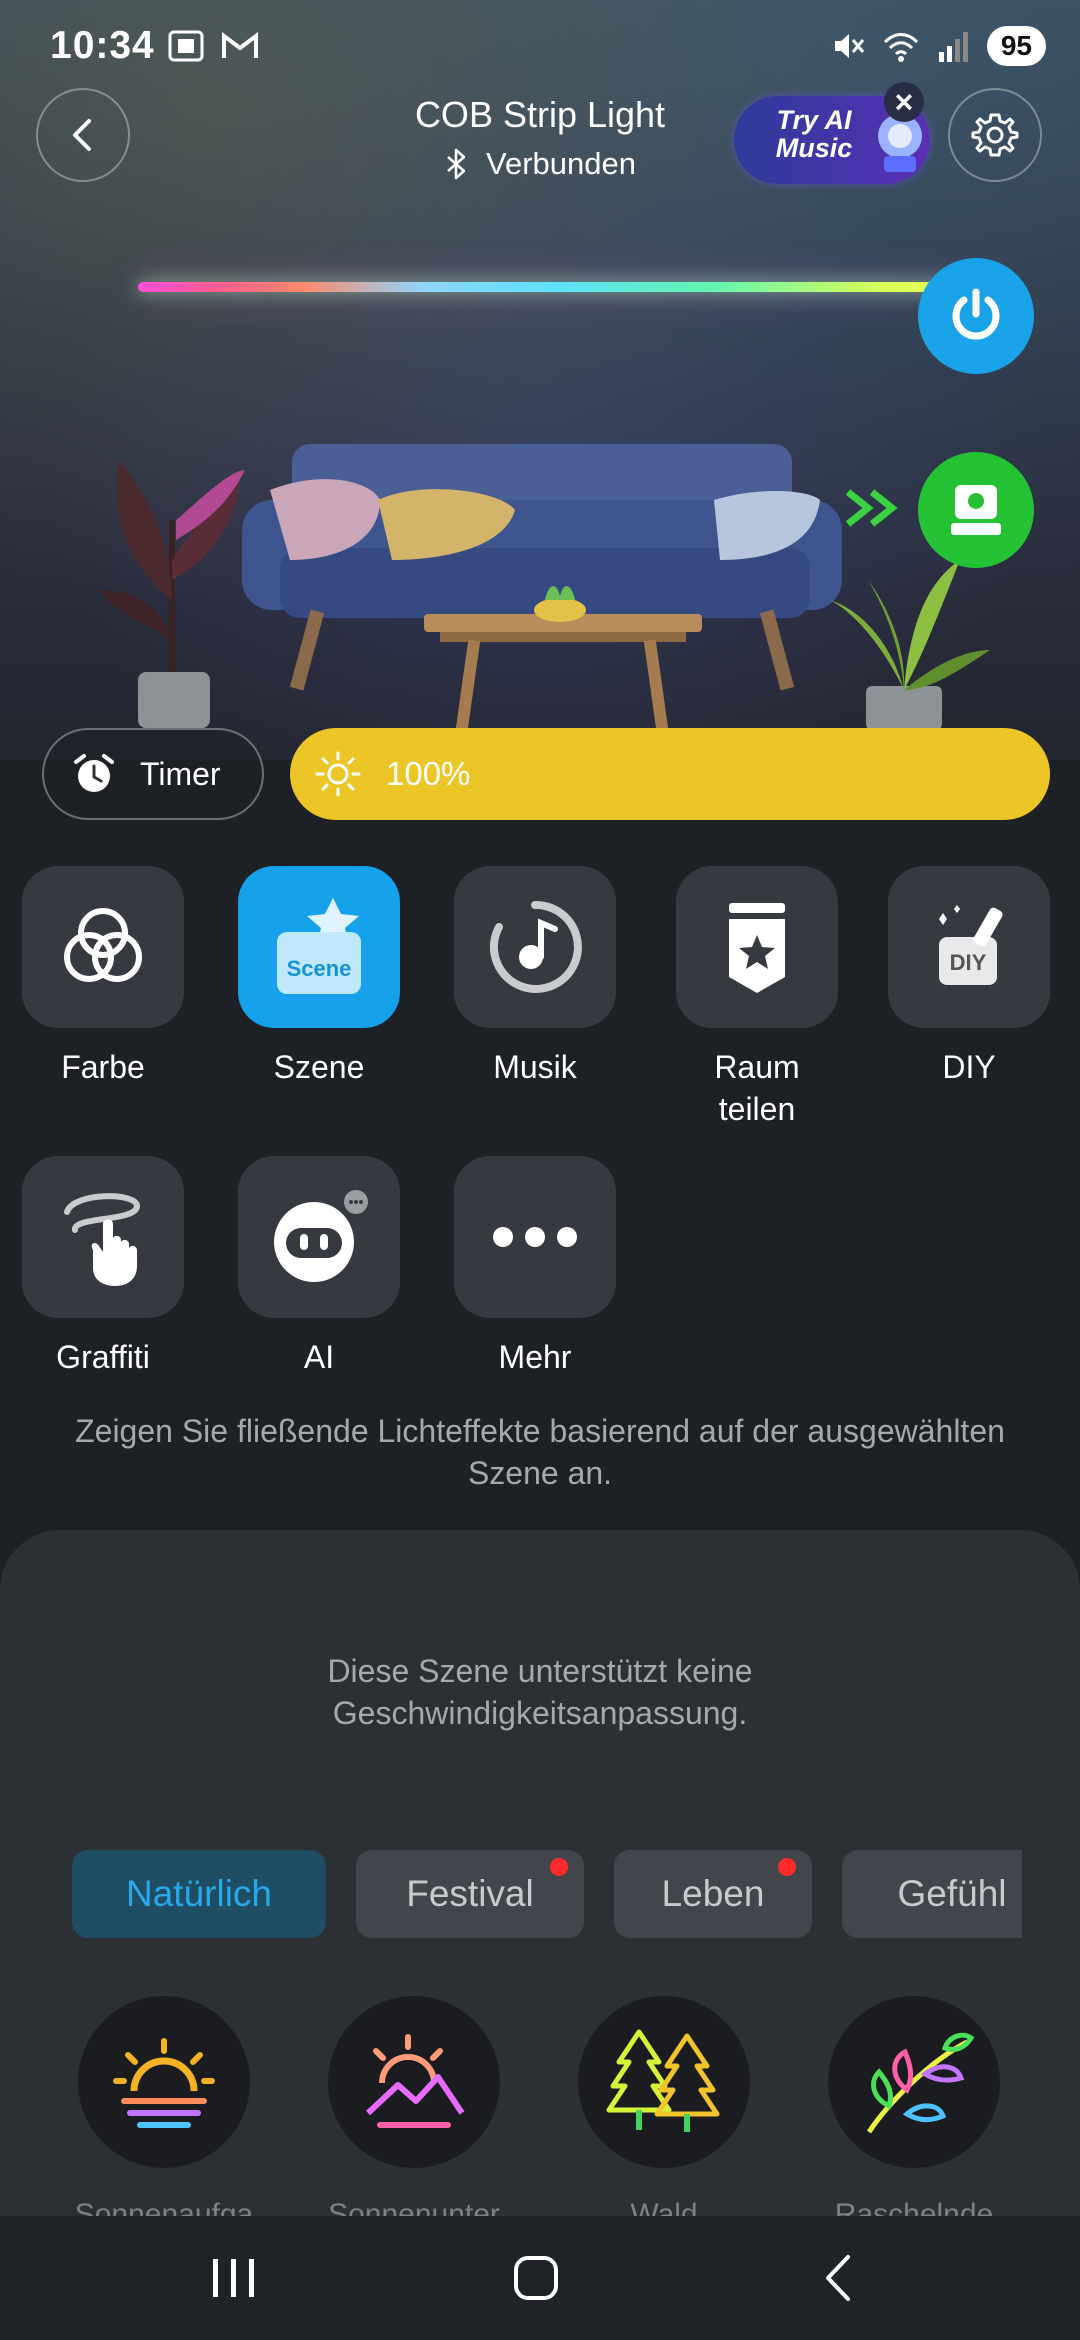 The image size is (1080, 2340). I want to click on tab-label: Festival, so click(470, 1893).